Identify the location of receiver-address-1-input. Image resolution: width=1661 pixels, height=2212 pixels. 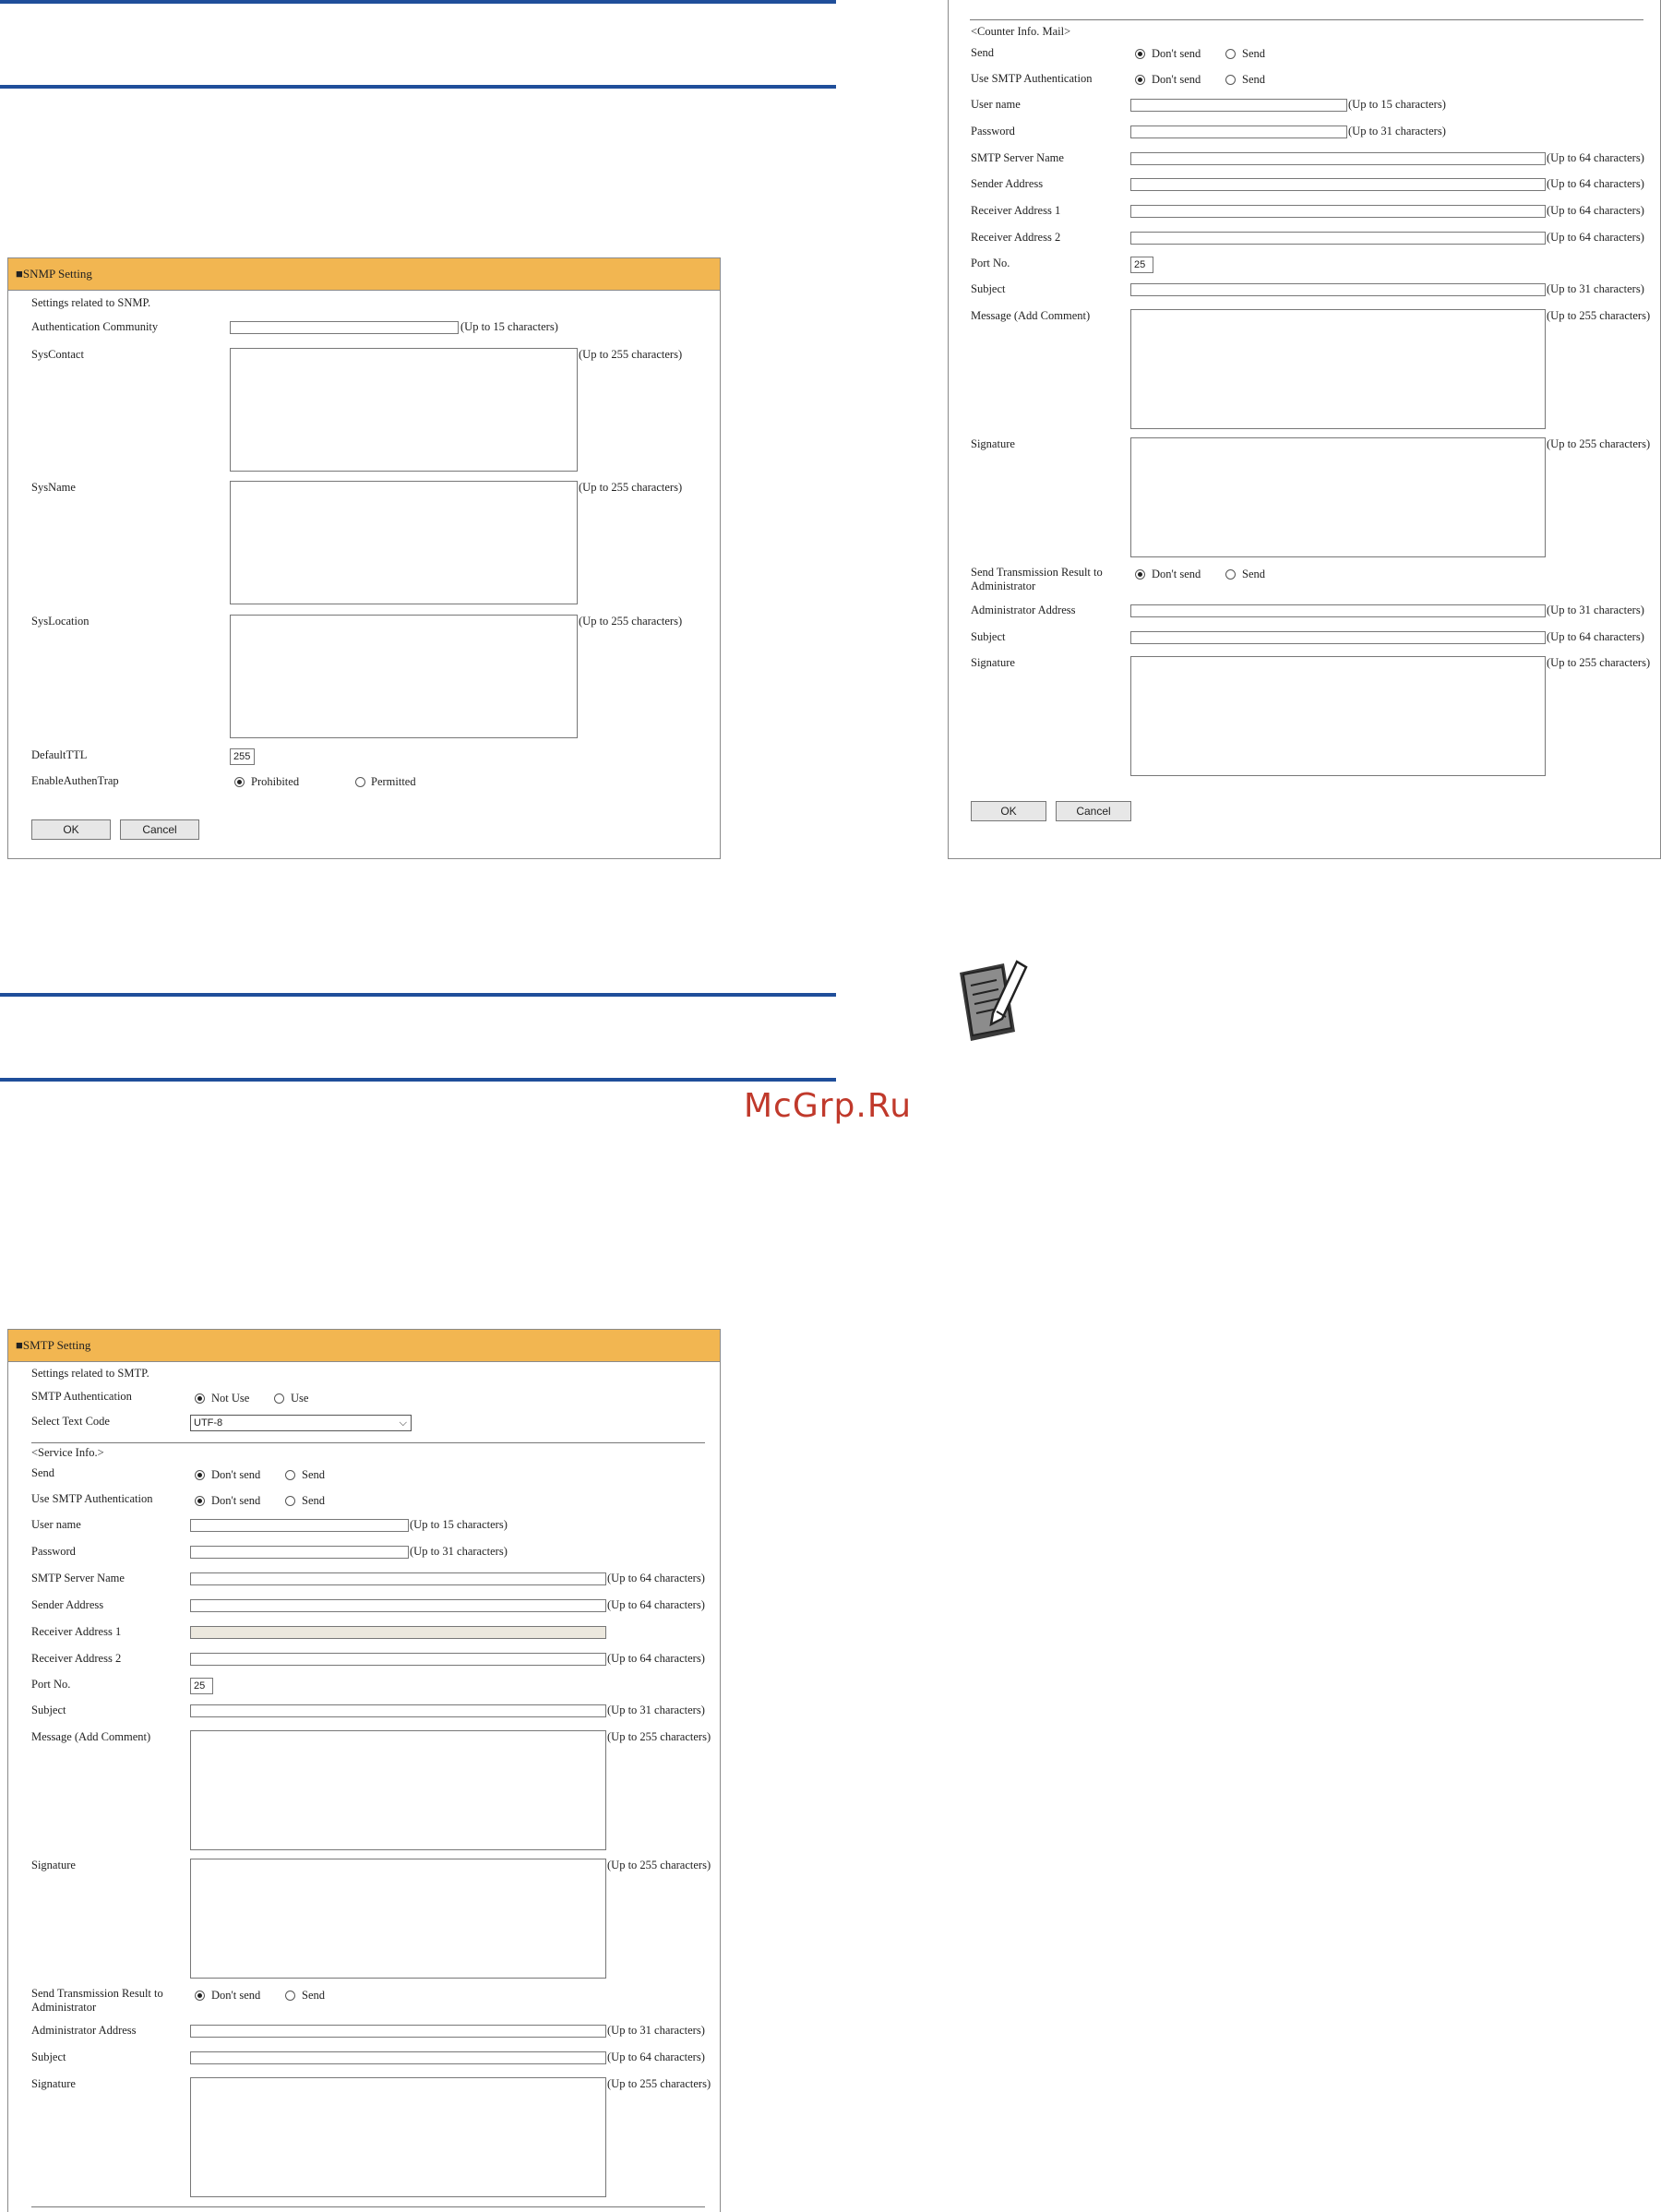
(1338, 211).